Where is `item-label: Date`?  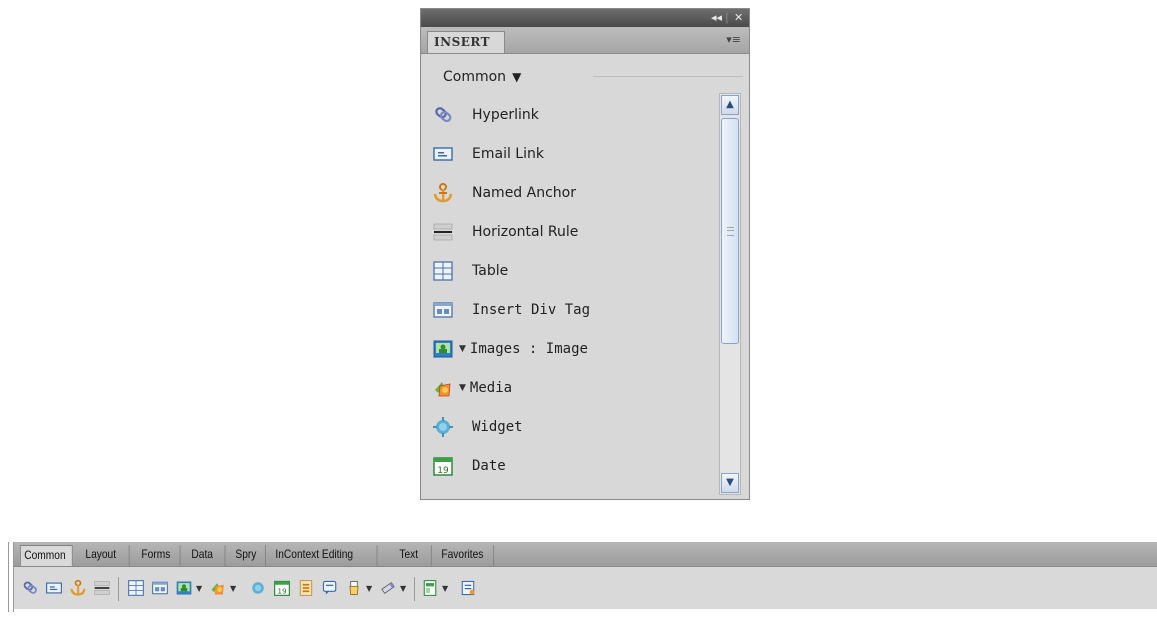
item-label: Date is located at coordinates (489, 466).